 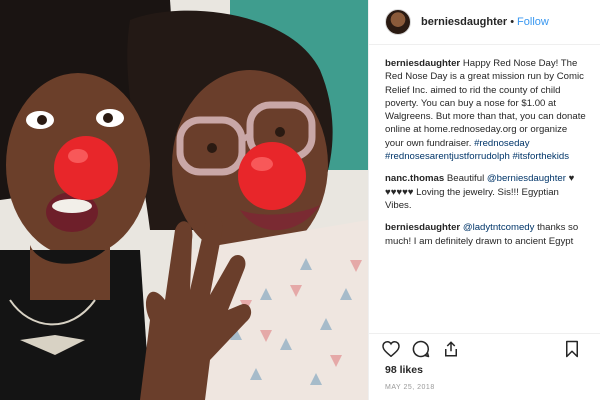 What do you see at coordinates (533, 22) in the screenshot?
I see `follow-button: Follow` at bounding box center [533, 22].